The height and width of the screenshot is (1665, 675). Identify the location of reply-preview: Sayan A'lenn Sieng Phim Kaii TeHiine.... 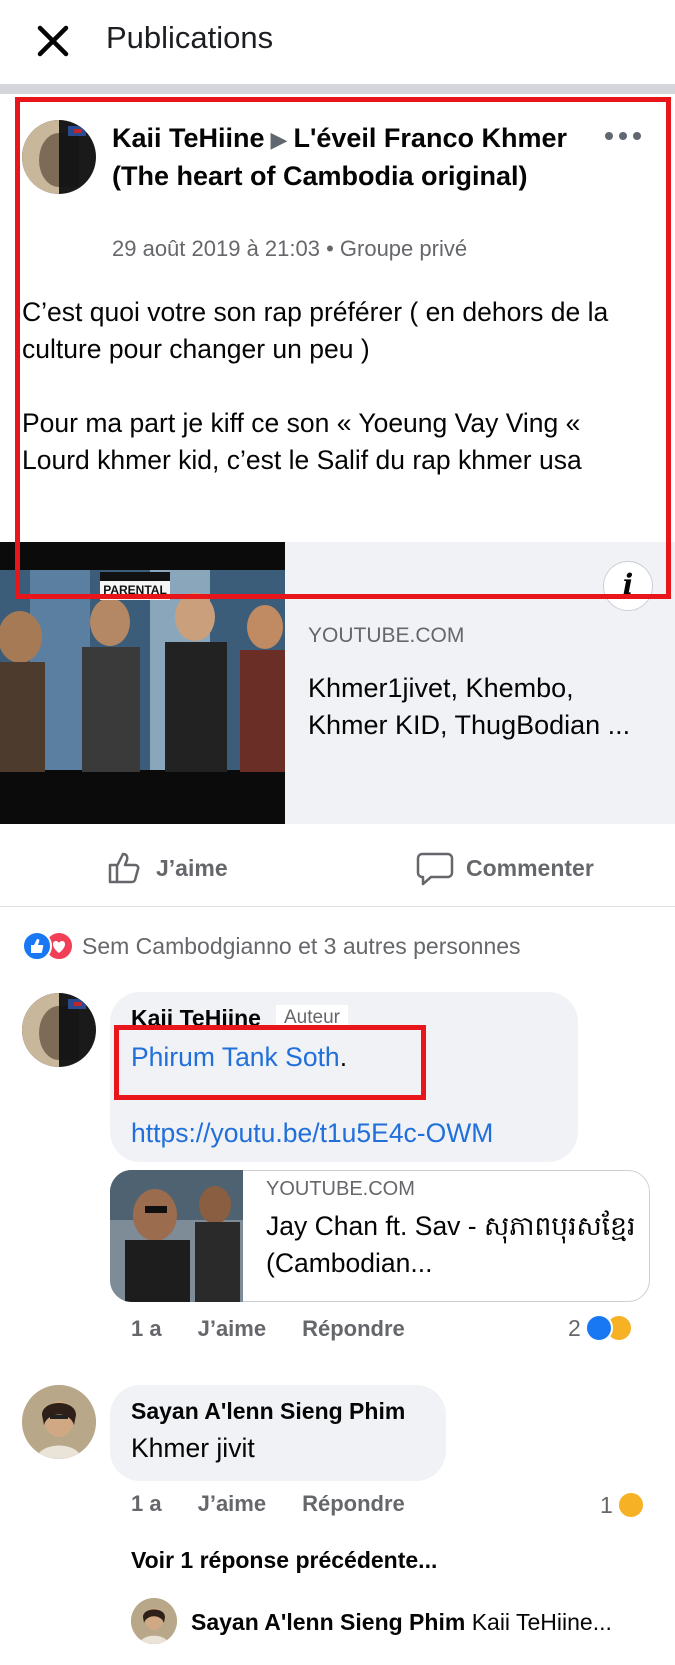
(401, 1622).